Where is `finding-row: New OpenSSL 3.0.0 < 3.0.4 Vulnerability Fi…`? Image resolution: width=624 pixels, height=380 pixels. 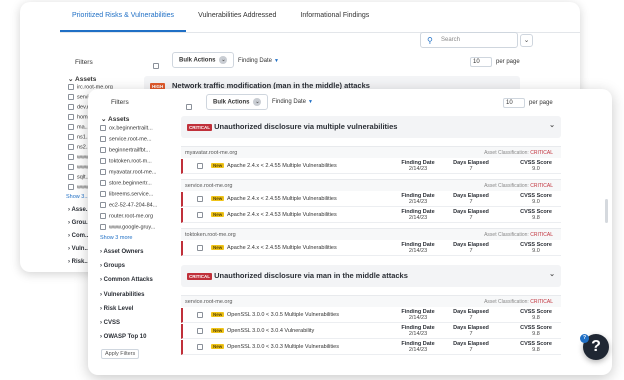
finding-row: New OpenSSL 3.0.0 < 3.0.4 Vulnerability Fi… is located at coordinates (371, 331).